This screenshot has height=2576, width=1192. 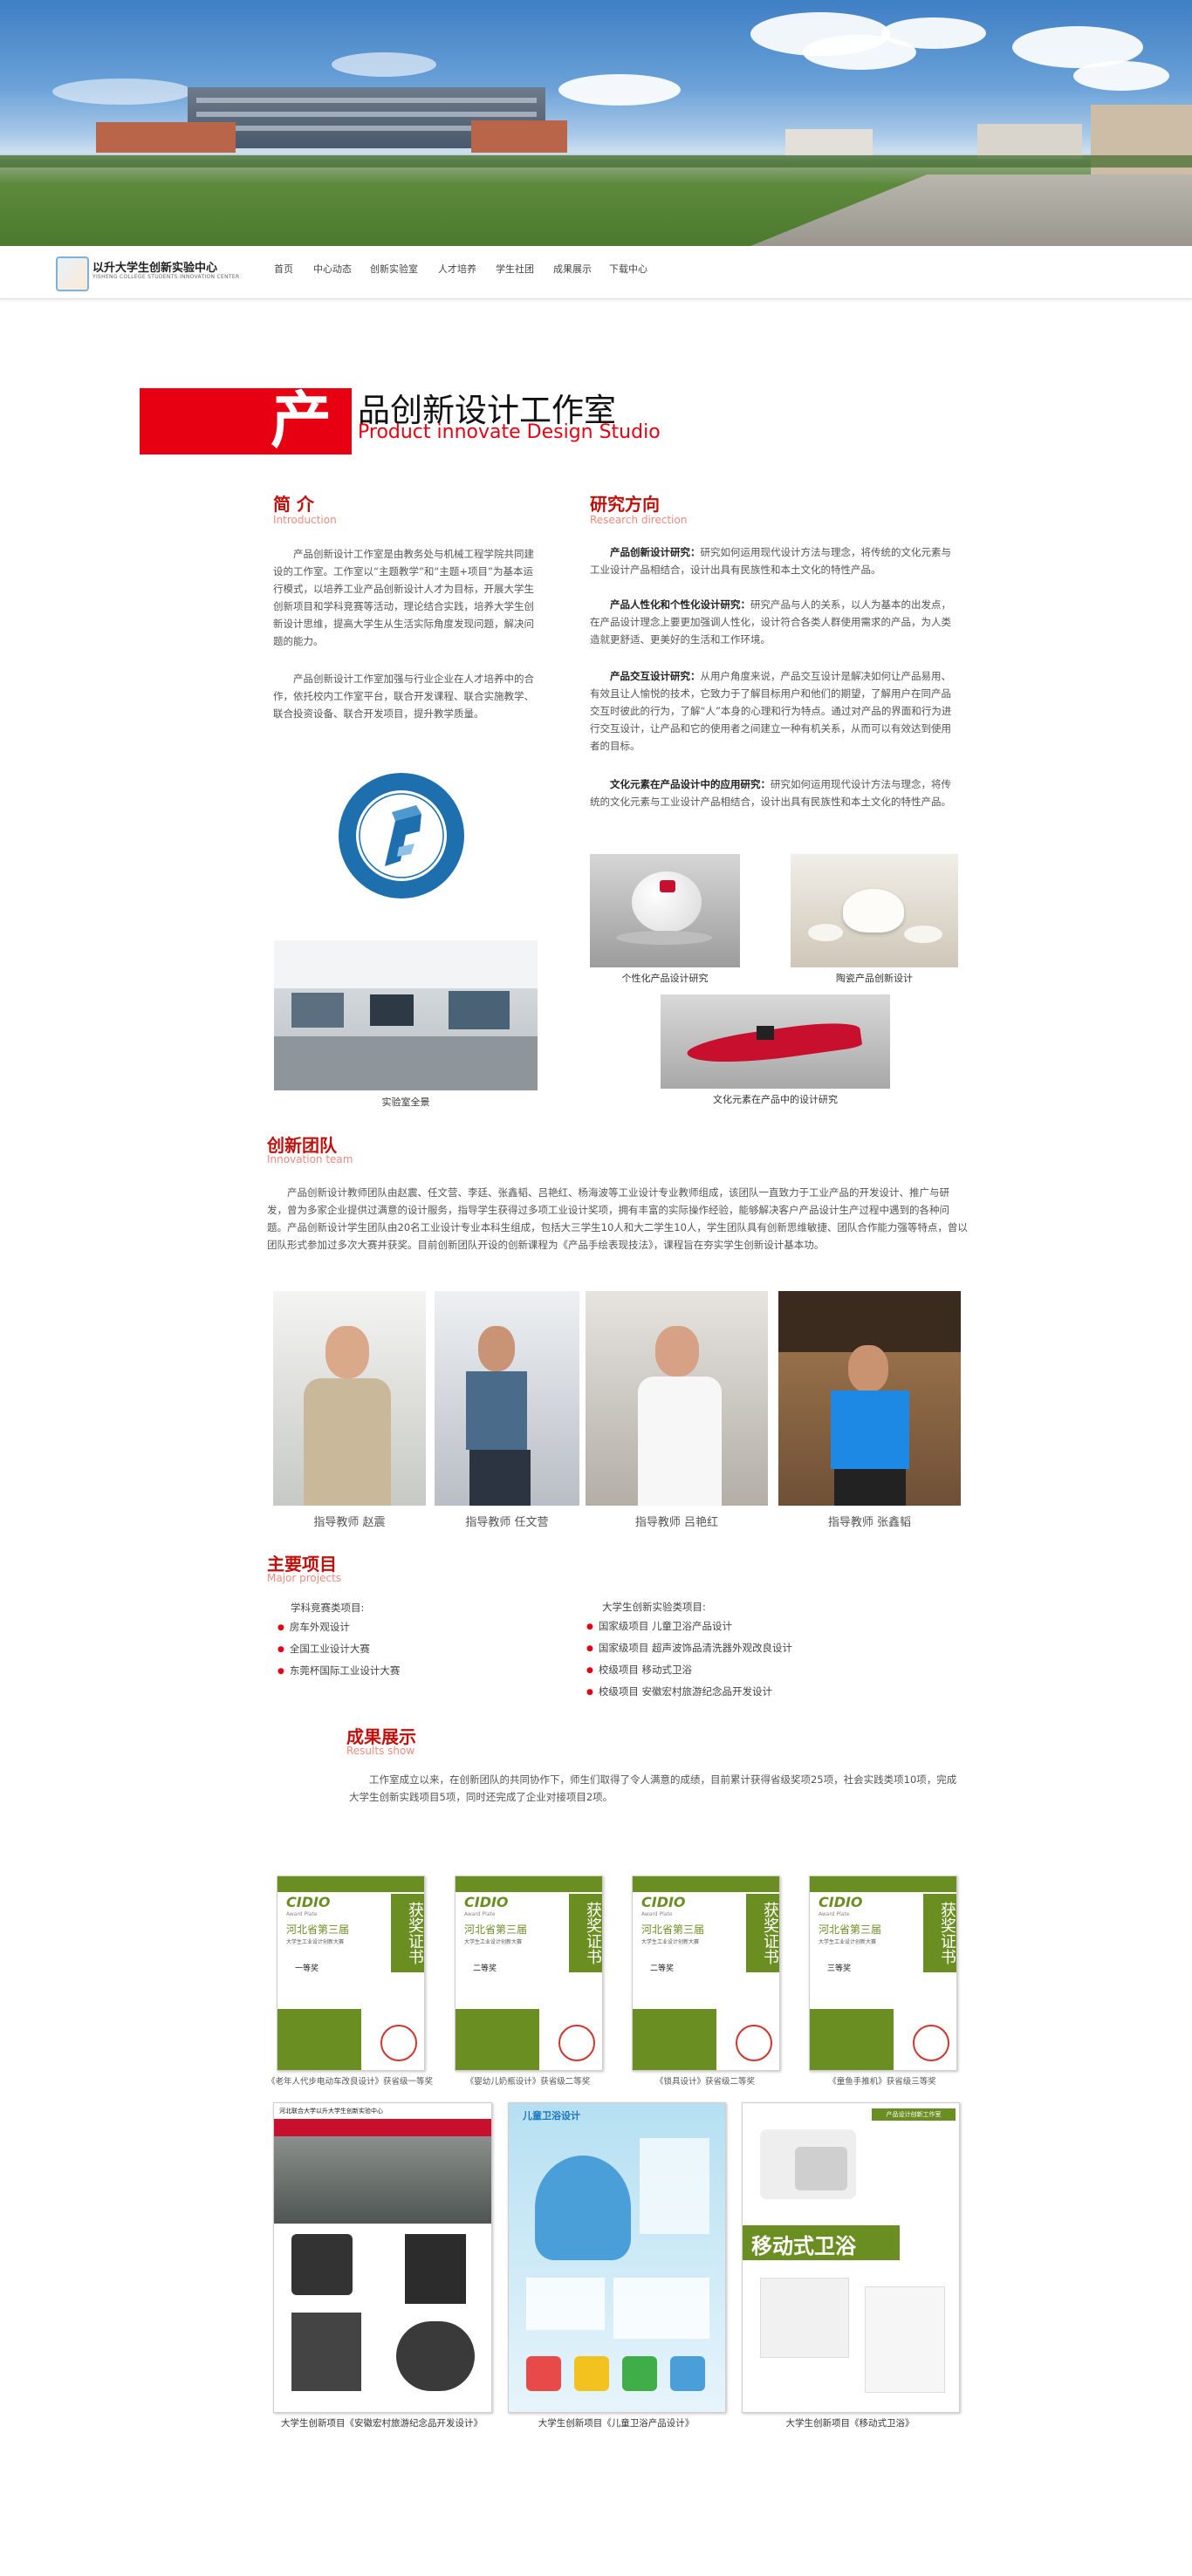 I want to click on member-caption-zhao: 指导教师 赵震, so click(x=349, y=1522).